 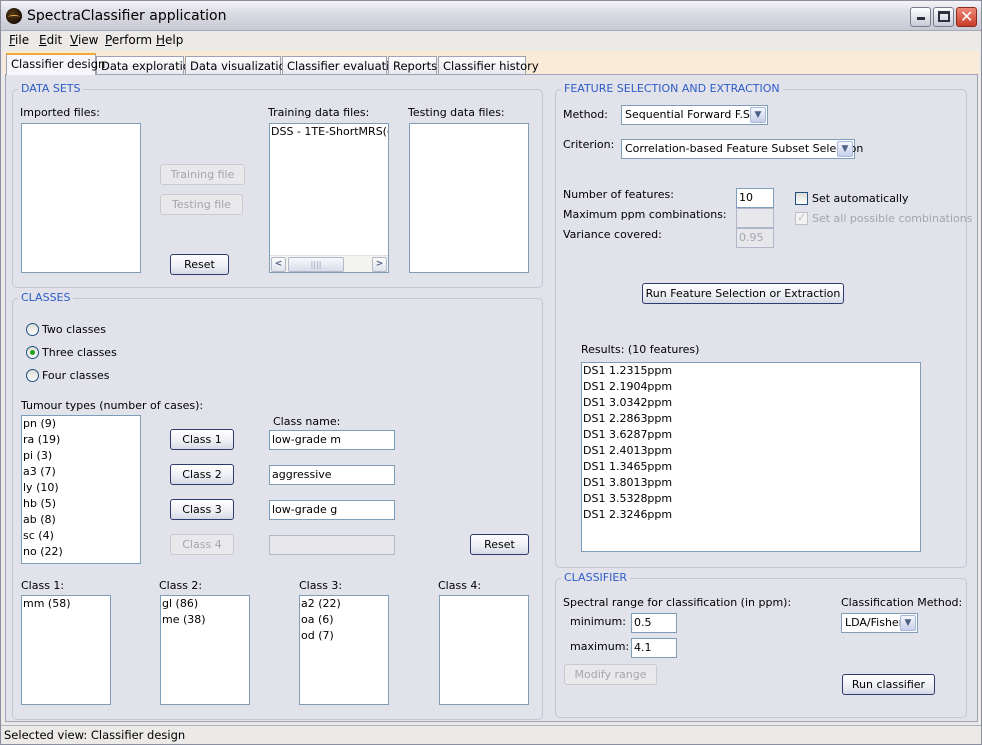 I want to click on list-item: oa (6), so click(x=344, y=620).